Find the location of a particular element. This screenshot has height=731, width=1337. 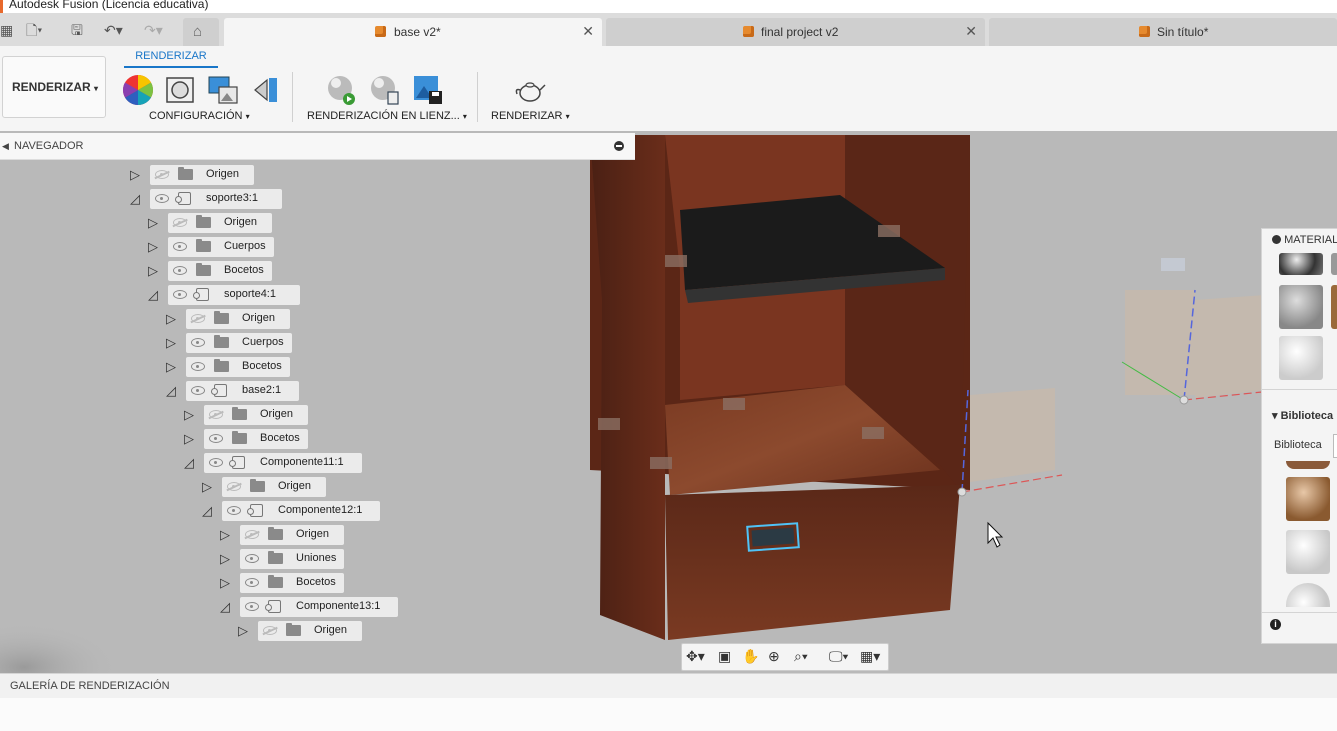

pan-icon: ✋ is located at coordinates (750, 656).